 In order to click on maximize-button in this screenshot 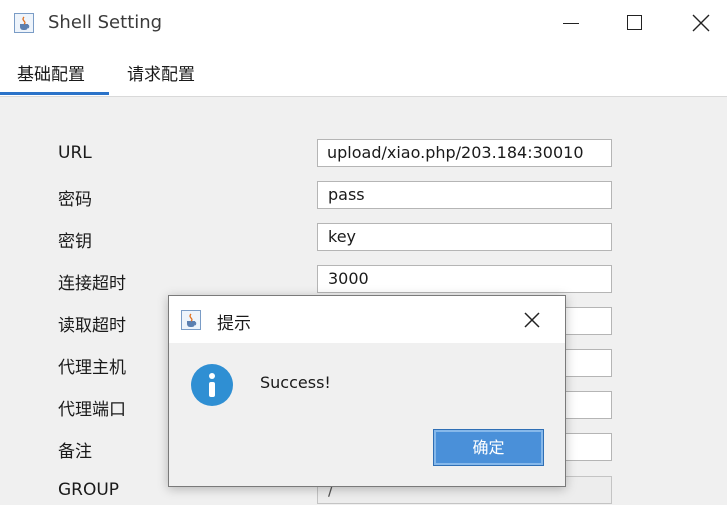, I will do `click(635, 23)`.